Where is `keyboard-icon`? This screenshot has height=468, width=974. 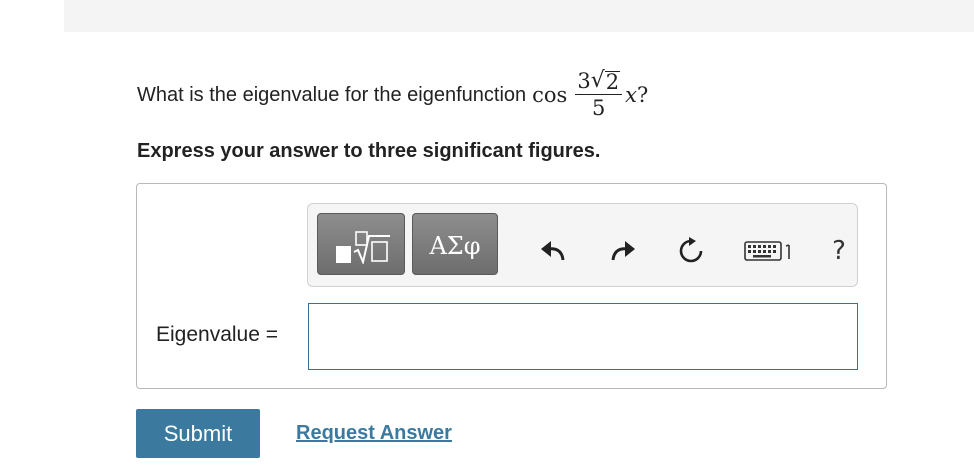
keyboard-icon is located at coordinates (767, 251).